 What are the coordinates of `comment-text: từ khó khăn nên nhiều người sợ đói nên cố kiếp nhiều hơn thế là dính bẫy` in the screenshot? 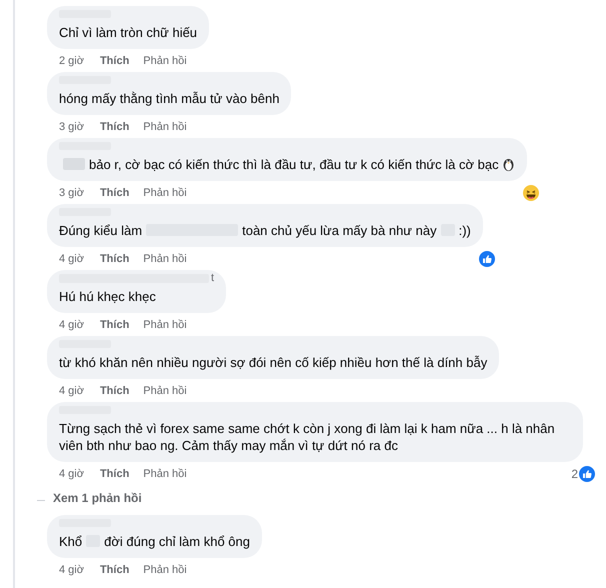 It's located at (273, 362).